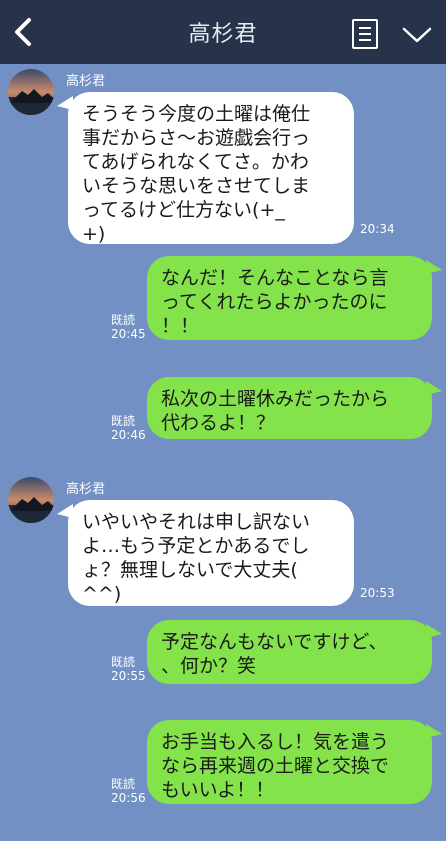 The width and height of the screenshot is (446, 841). Describe the element at coordinates (218, 423) in the screenshot. I see `message-line: 代わるよ！？` at that location.